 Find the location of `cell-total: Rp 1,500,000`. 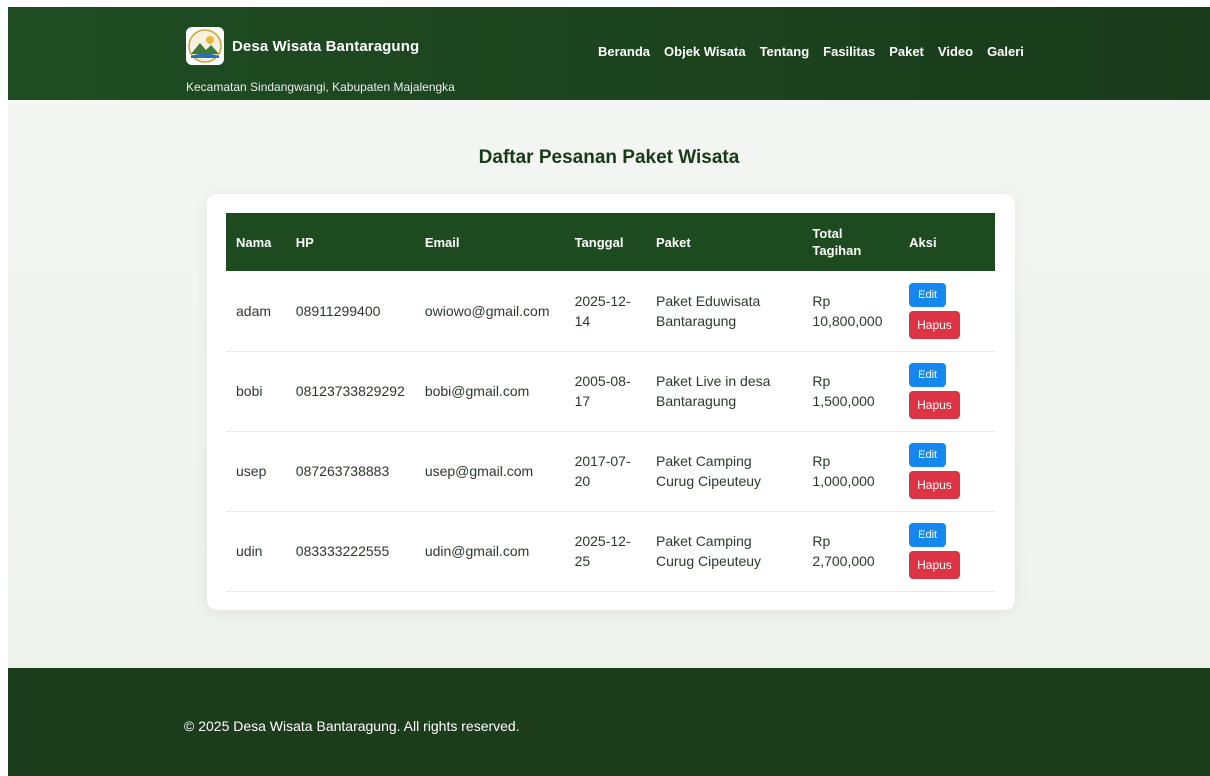

cell-total: Rp 1,500,000 is located at coordinates (851, 391).